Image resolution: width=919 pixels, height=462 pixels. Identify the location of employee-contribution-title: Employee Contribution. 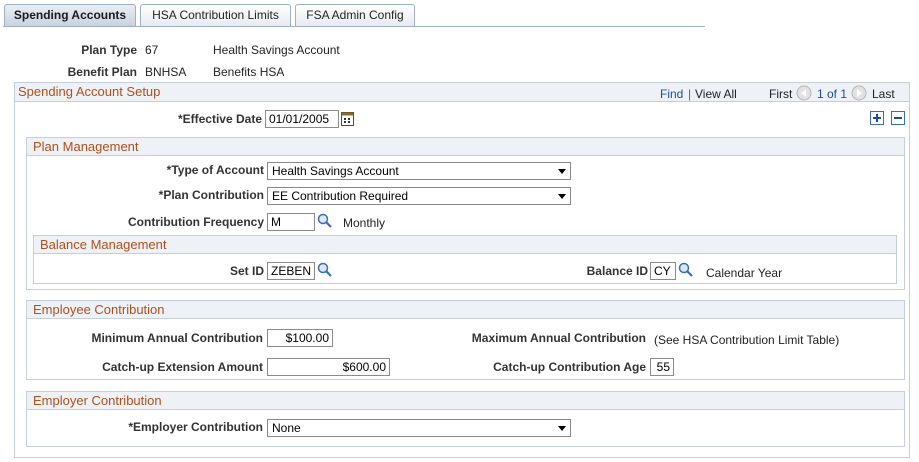
(99, 309).